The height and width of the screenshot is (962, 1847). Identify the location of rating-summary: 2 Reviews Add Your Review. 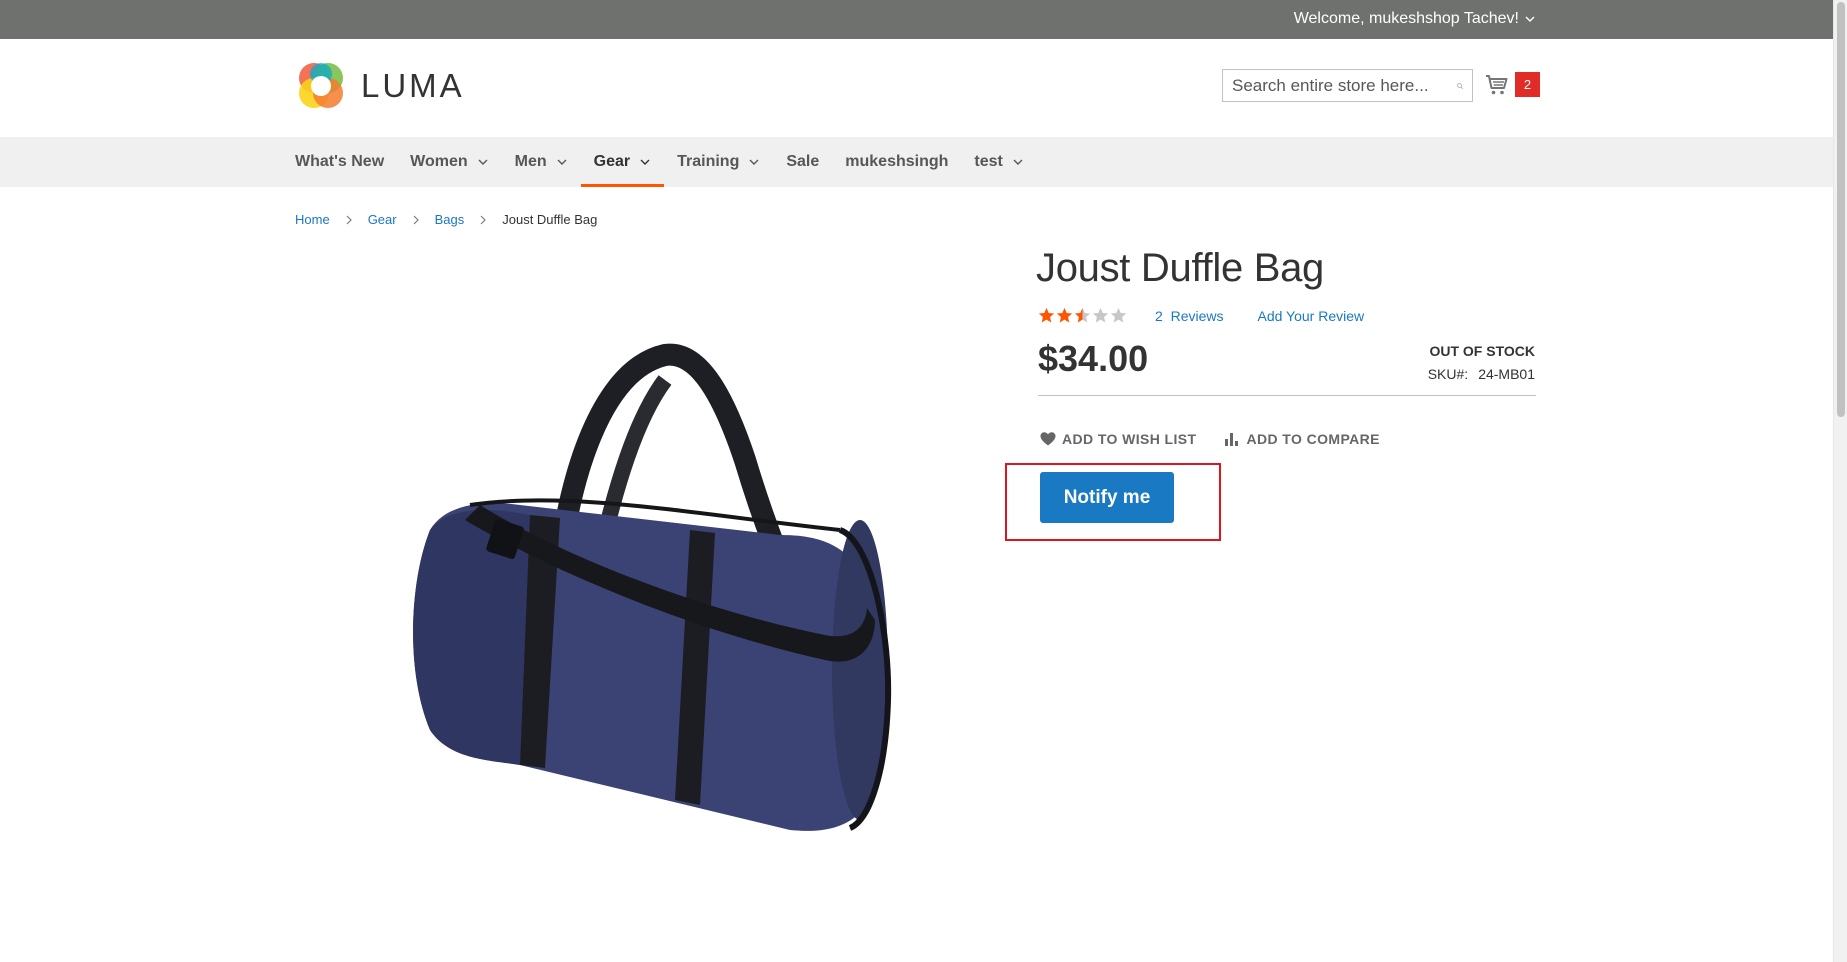
(1201, 315).